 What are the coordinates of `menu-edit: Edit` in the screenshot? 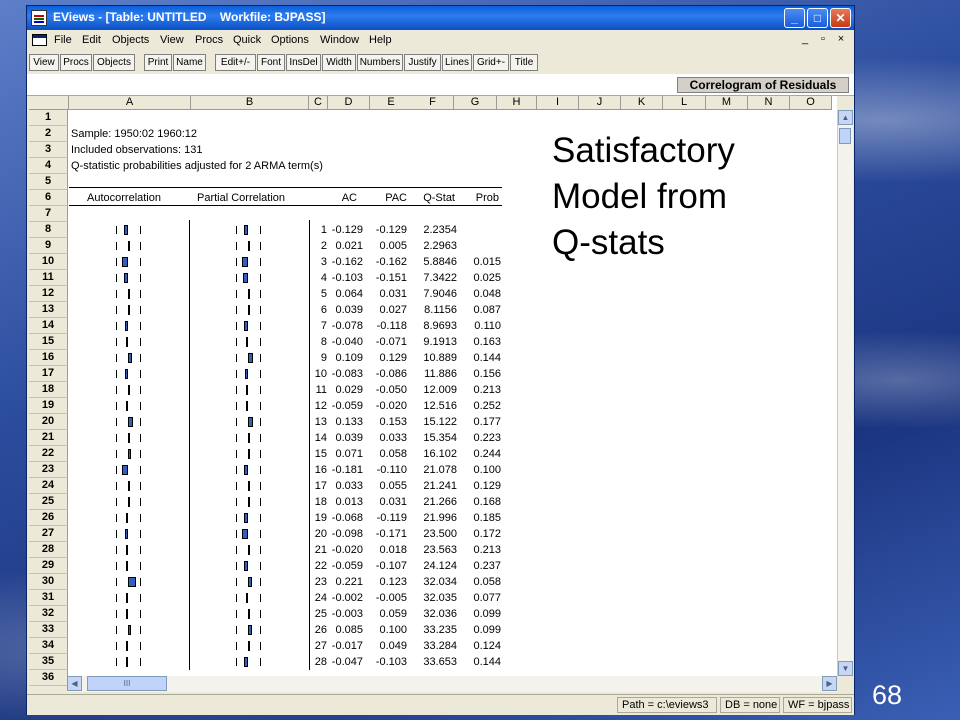 It's located at (91, 40).